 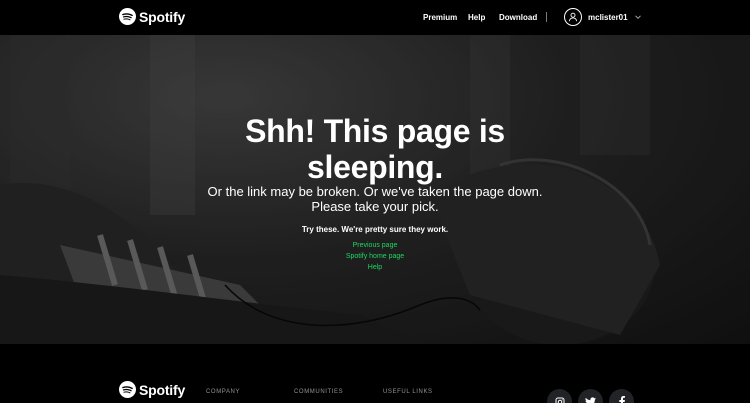 What do you see at coordinates (223, 392) in the screenshot?
I see `footer-column-company: COMPANY` at bounding box center [223, 392].